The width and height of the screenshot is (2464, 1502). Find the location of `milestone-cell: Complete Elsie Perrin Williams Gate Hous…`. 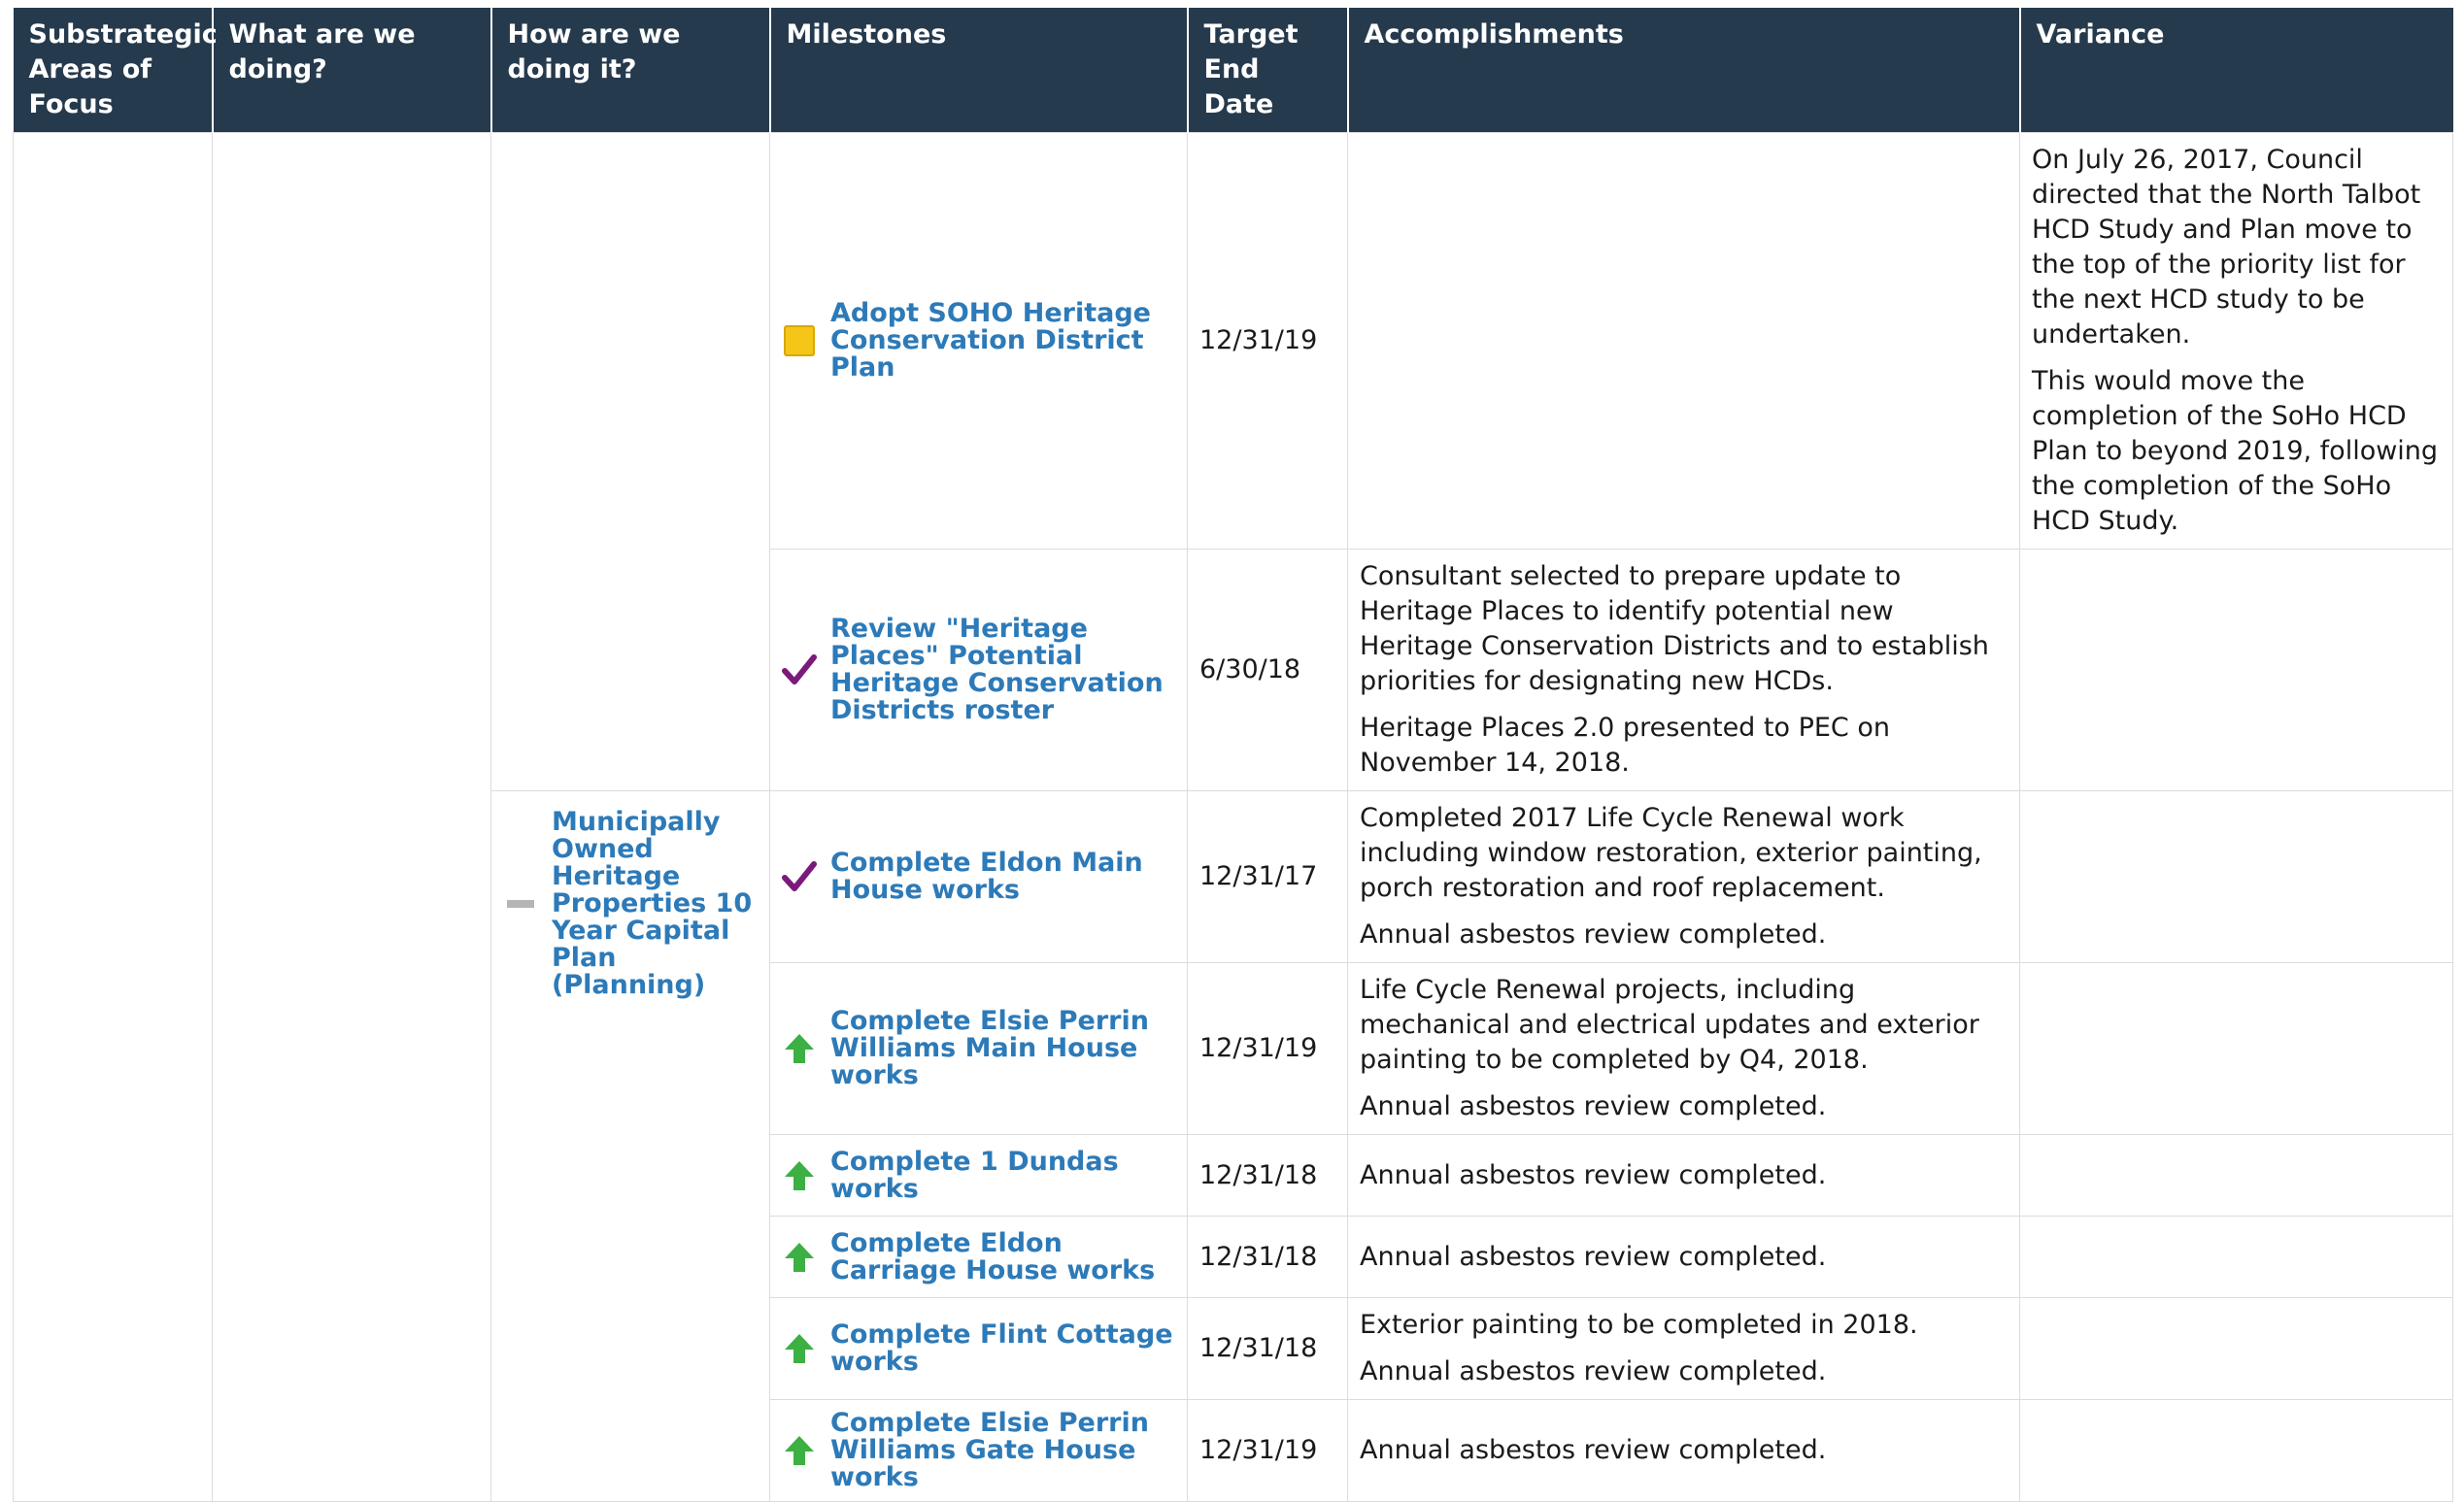

milestone-cell: Complete Elsie Perrin Williams Gate Hous… is located at coordinates (978, 1450).